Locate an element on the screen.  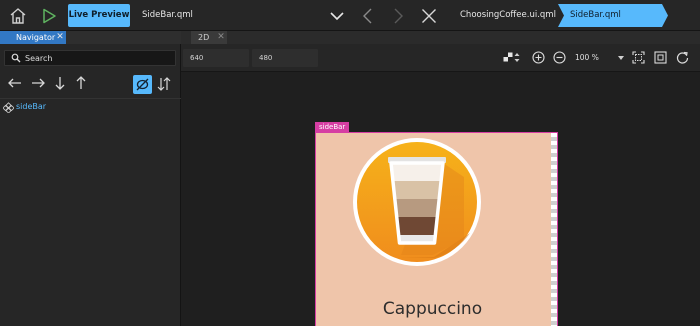
back-icon is located at coordinates (368, 16).